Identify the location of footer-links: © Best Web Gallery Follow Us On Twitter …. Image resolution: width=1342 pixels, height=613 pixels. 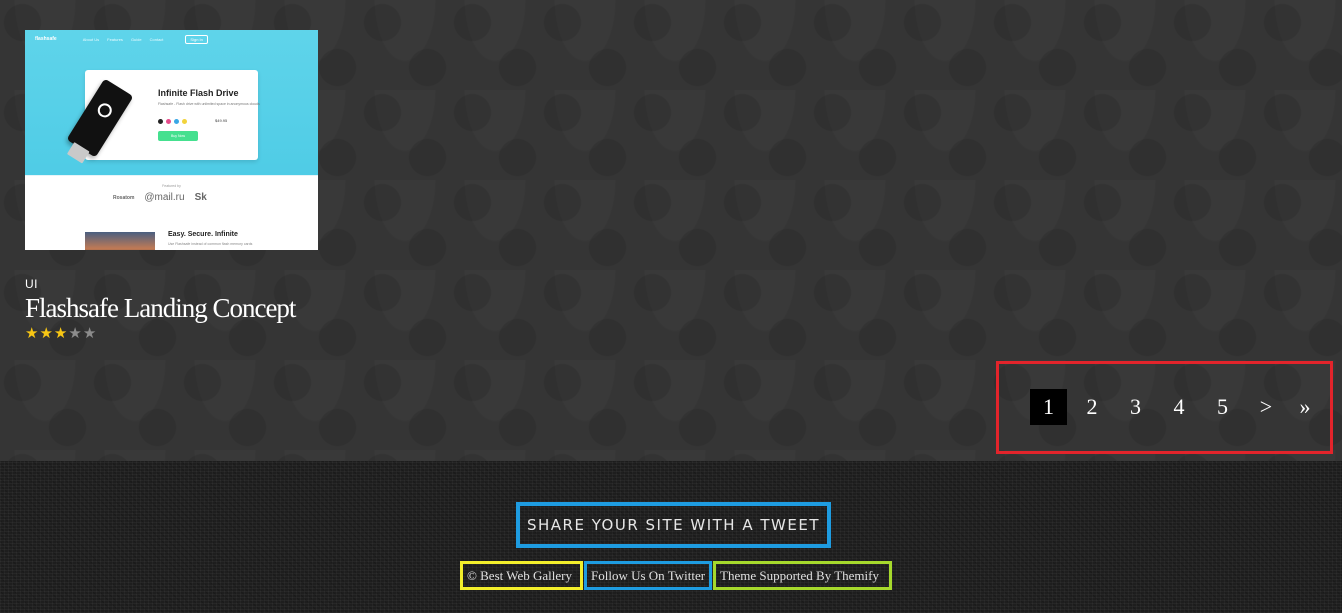
(676, 575).